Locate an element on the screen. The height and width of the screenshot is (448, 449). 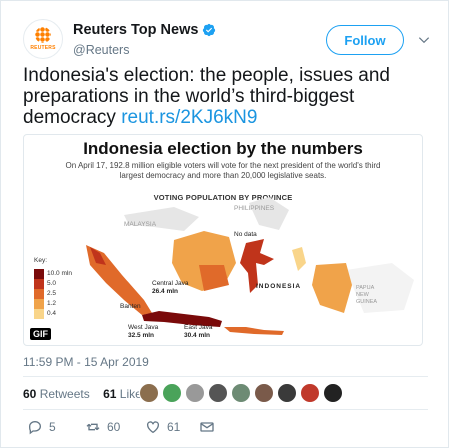
reply-icon is located at coordinates (35, 427).